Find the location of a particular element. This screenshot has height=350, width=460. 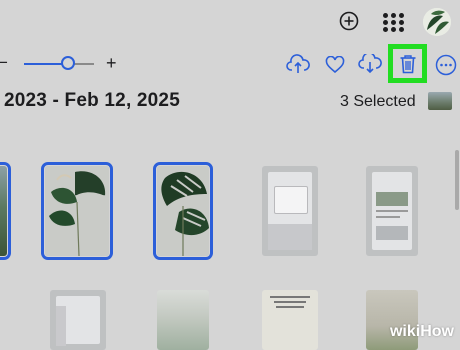

zoom-out-button: − is located at coordinates (4, 63).